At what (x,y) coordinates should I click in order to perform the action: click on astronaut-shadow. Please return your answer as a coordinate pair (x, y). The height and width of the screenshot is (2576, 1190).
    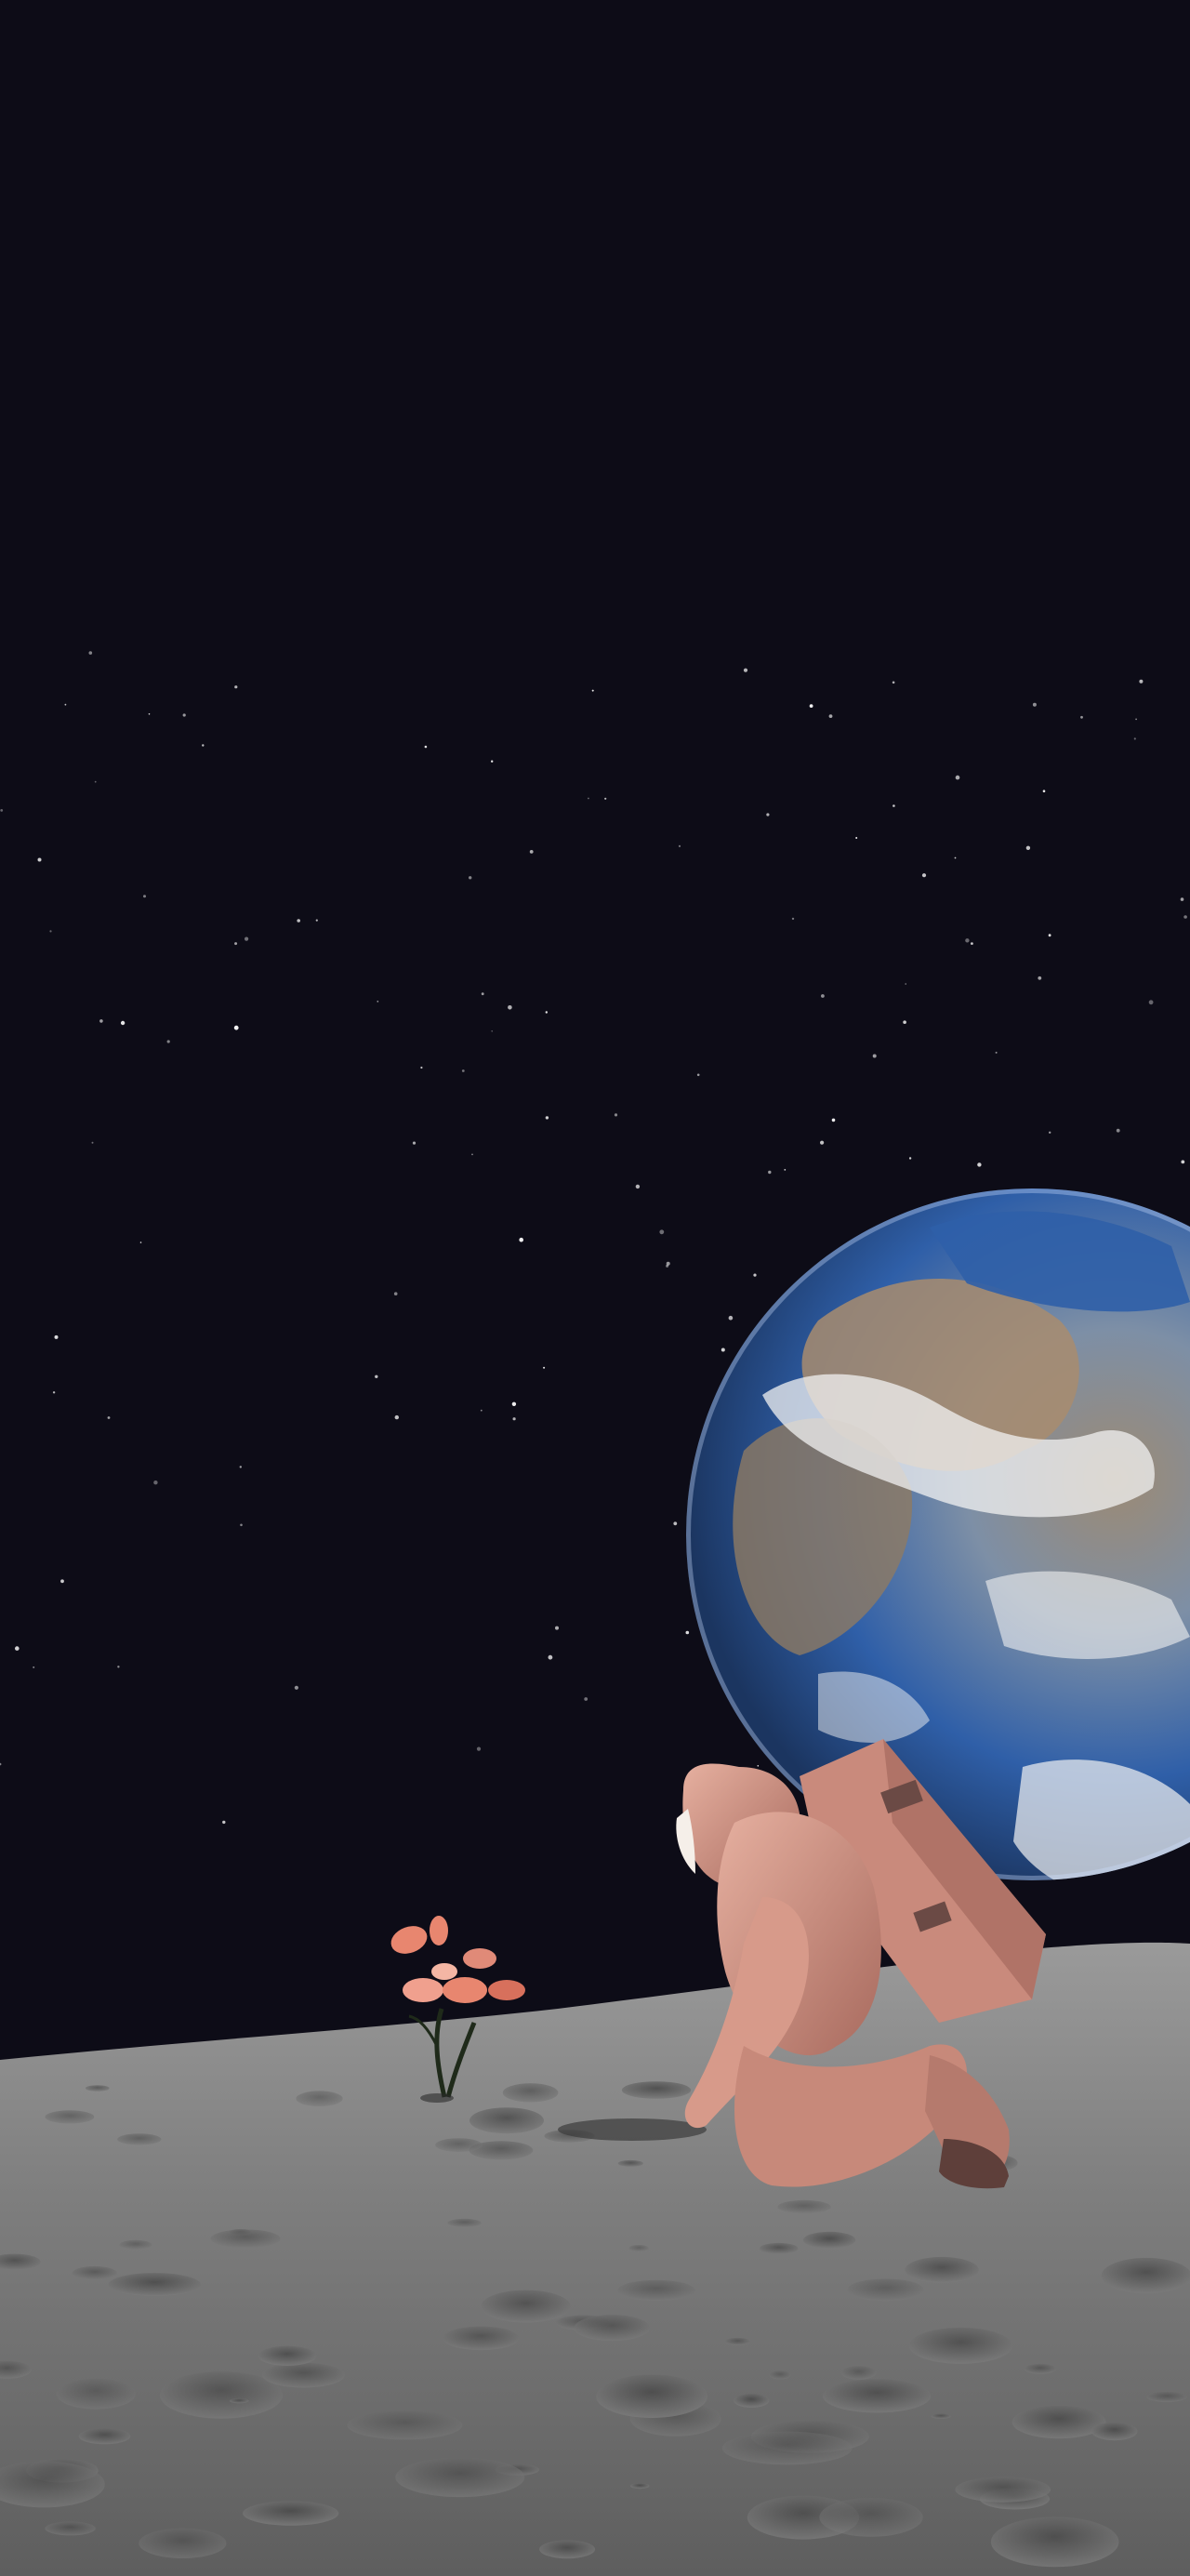
    Looking at the image, I should click on (632, 2129).